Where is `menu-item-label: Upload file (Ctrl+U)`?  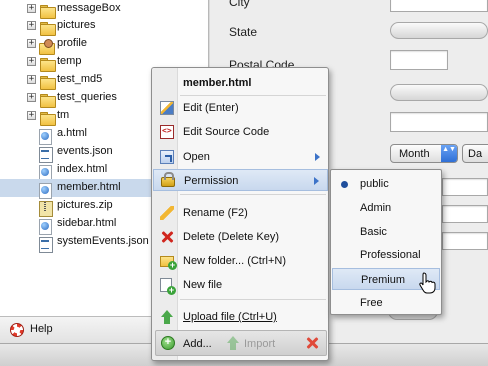
menu-item-label: Upload file (Ctrl+U) is located at coordinates (230, 317).